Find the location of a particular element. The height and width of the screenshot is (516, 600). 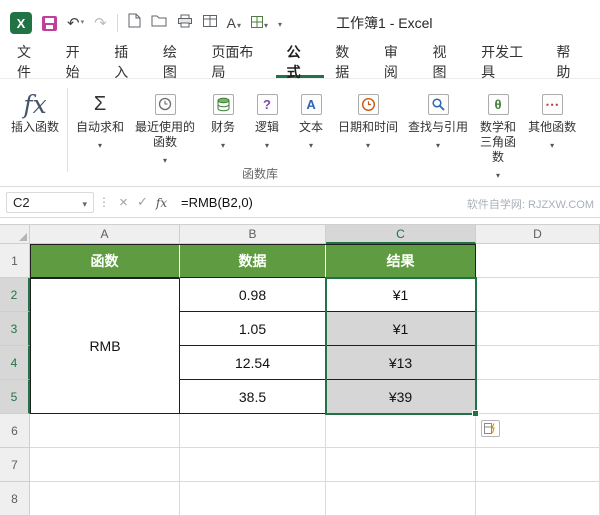

select-all-corner is located at coordinates (15, 234).